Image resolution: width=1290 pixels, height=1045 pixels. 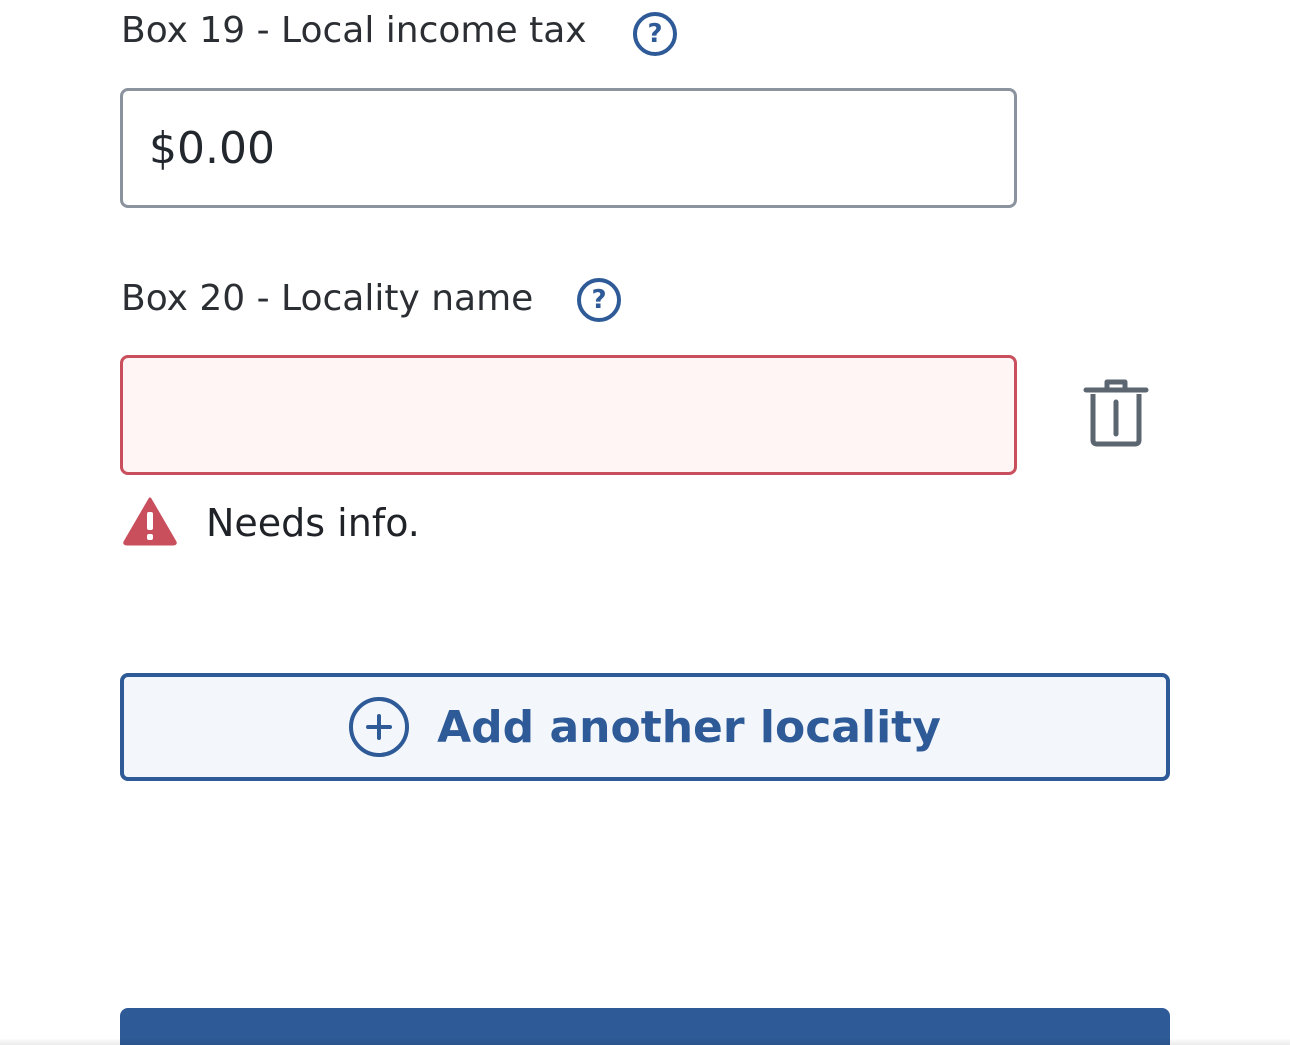 I want to click on add-another-locality-label: Add another locality, so click(x=689, y=727).